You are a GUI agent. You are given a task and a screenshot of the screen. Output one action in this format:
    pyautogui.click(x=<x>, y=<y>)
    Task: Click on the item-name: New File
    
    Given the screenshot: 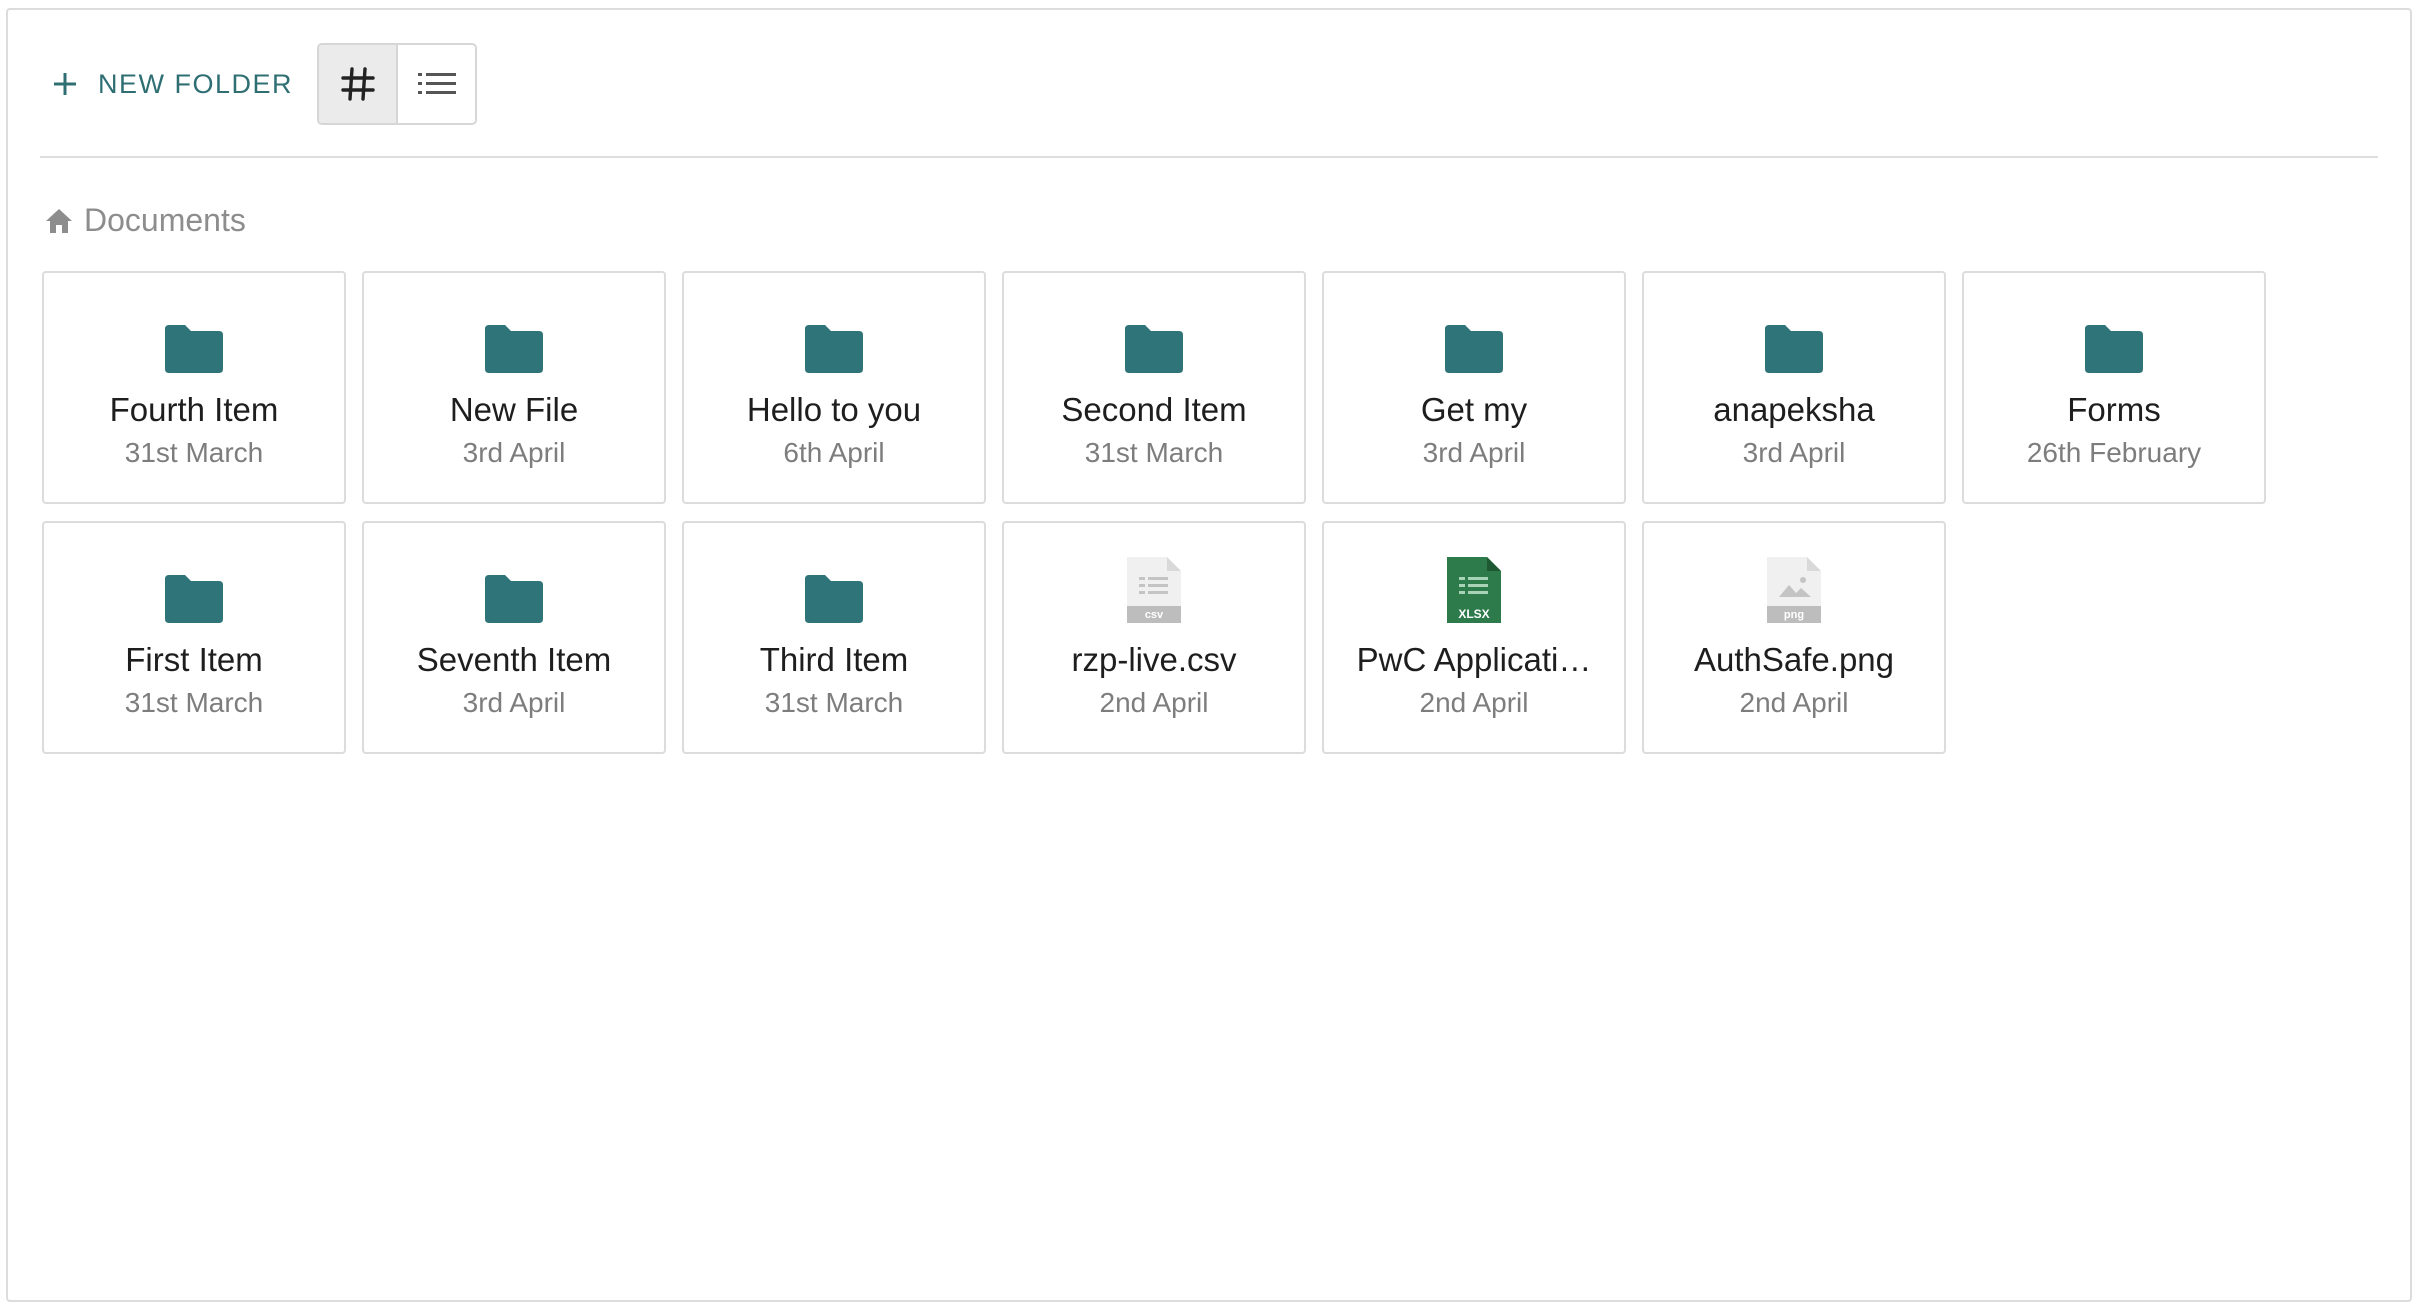 What is the action you would take?
    pyautogui.click(x=514, y=409)
    